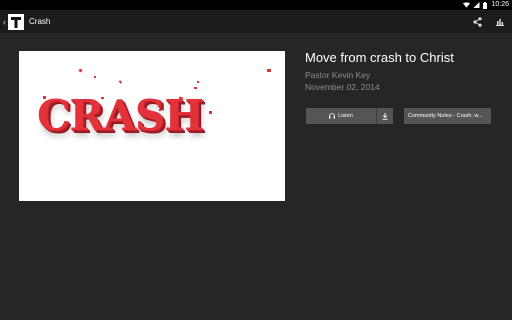  I want to click on chevron-left-icon: ‹, so click(4, 21).